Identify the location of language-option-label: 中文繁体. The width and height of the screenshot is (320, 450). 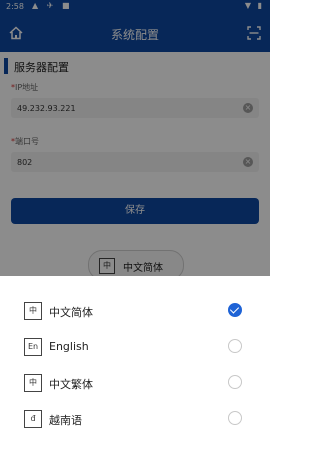
(71, 384).